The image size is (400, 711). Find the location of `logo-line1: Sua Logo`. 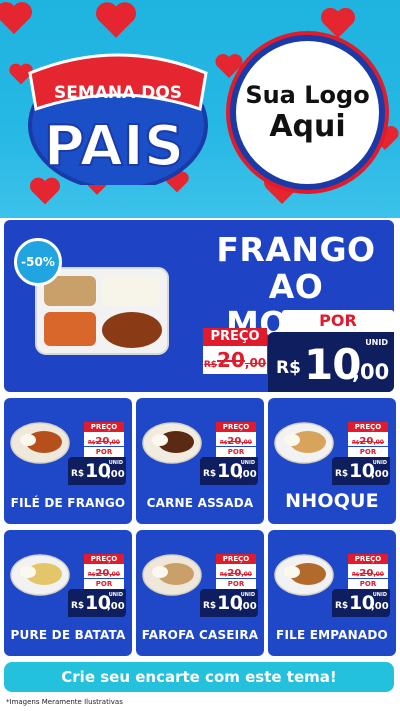

logo-line1: Sua Logo is located at coordinates (307, 95).